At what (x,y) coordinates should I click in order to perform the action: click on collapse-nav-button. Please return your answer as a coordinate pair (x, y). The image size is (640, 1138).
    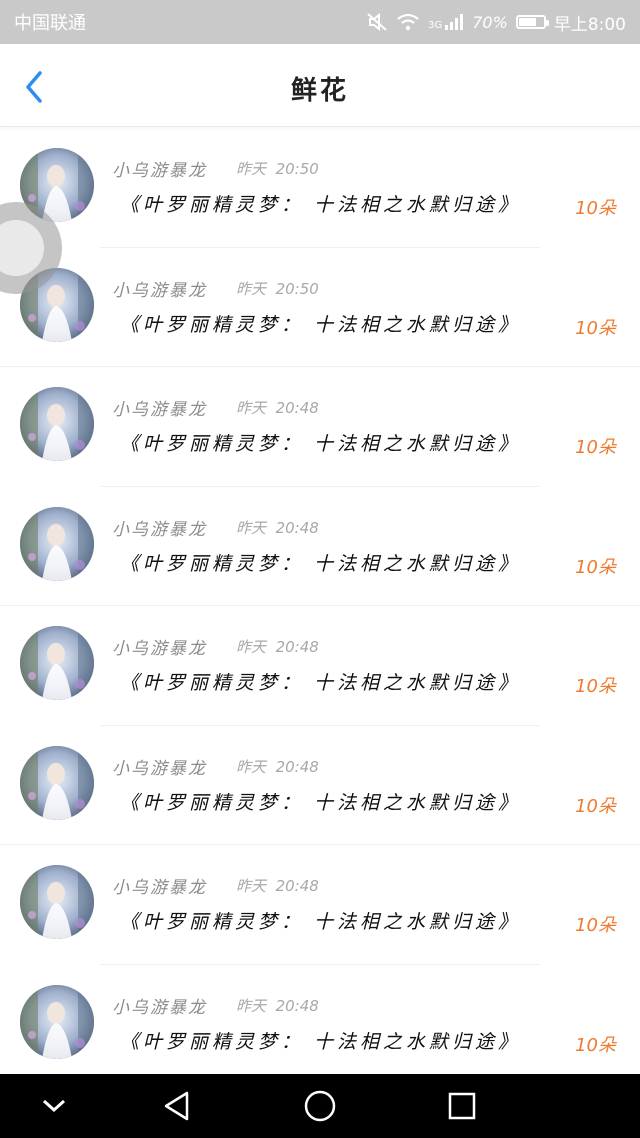
    Looking at the image, I should click on (54, 1106).